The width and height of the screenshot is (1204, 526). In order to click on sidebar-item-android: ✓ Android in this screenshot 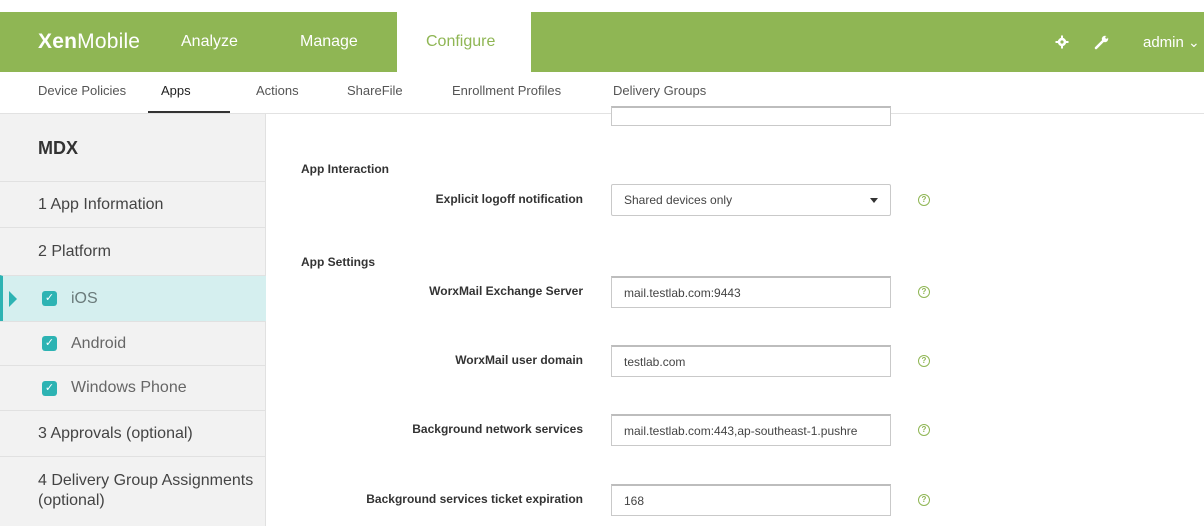, I will do `click(133, 343)`.